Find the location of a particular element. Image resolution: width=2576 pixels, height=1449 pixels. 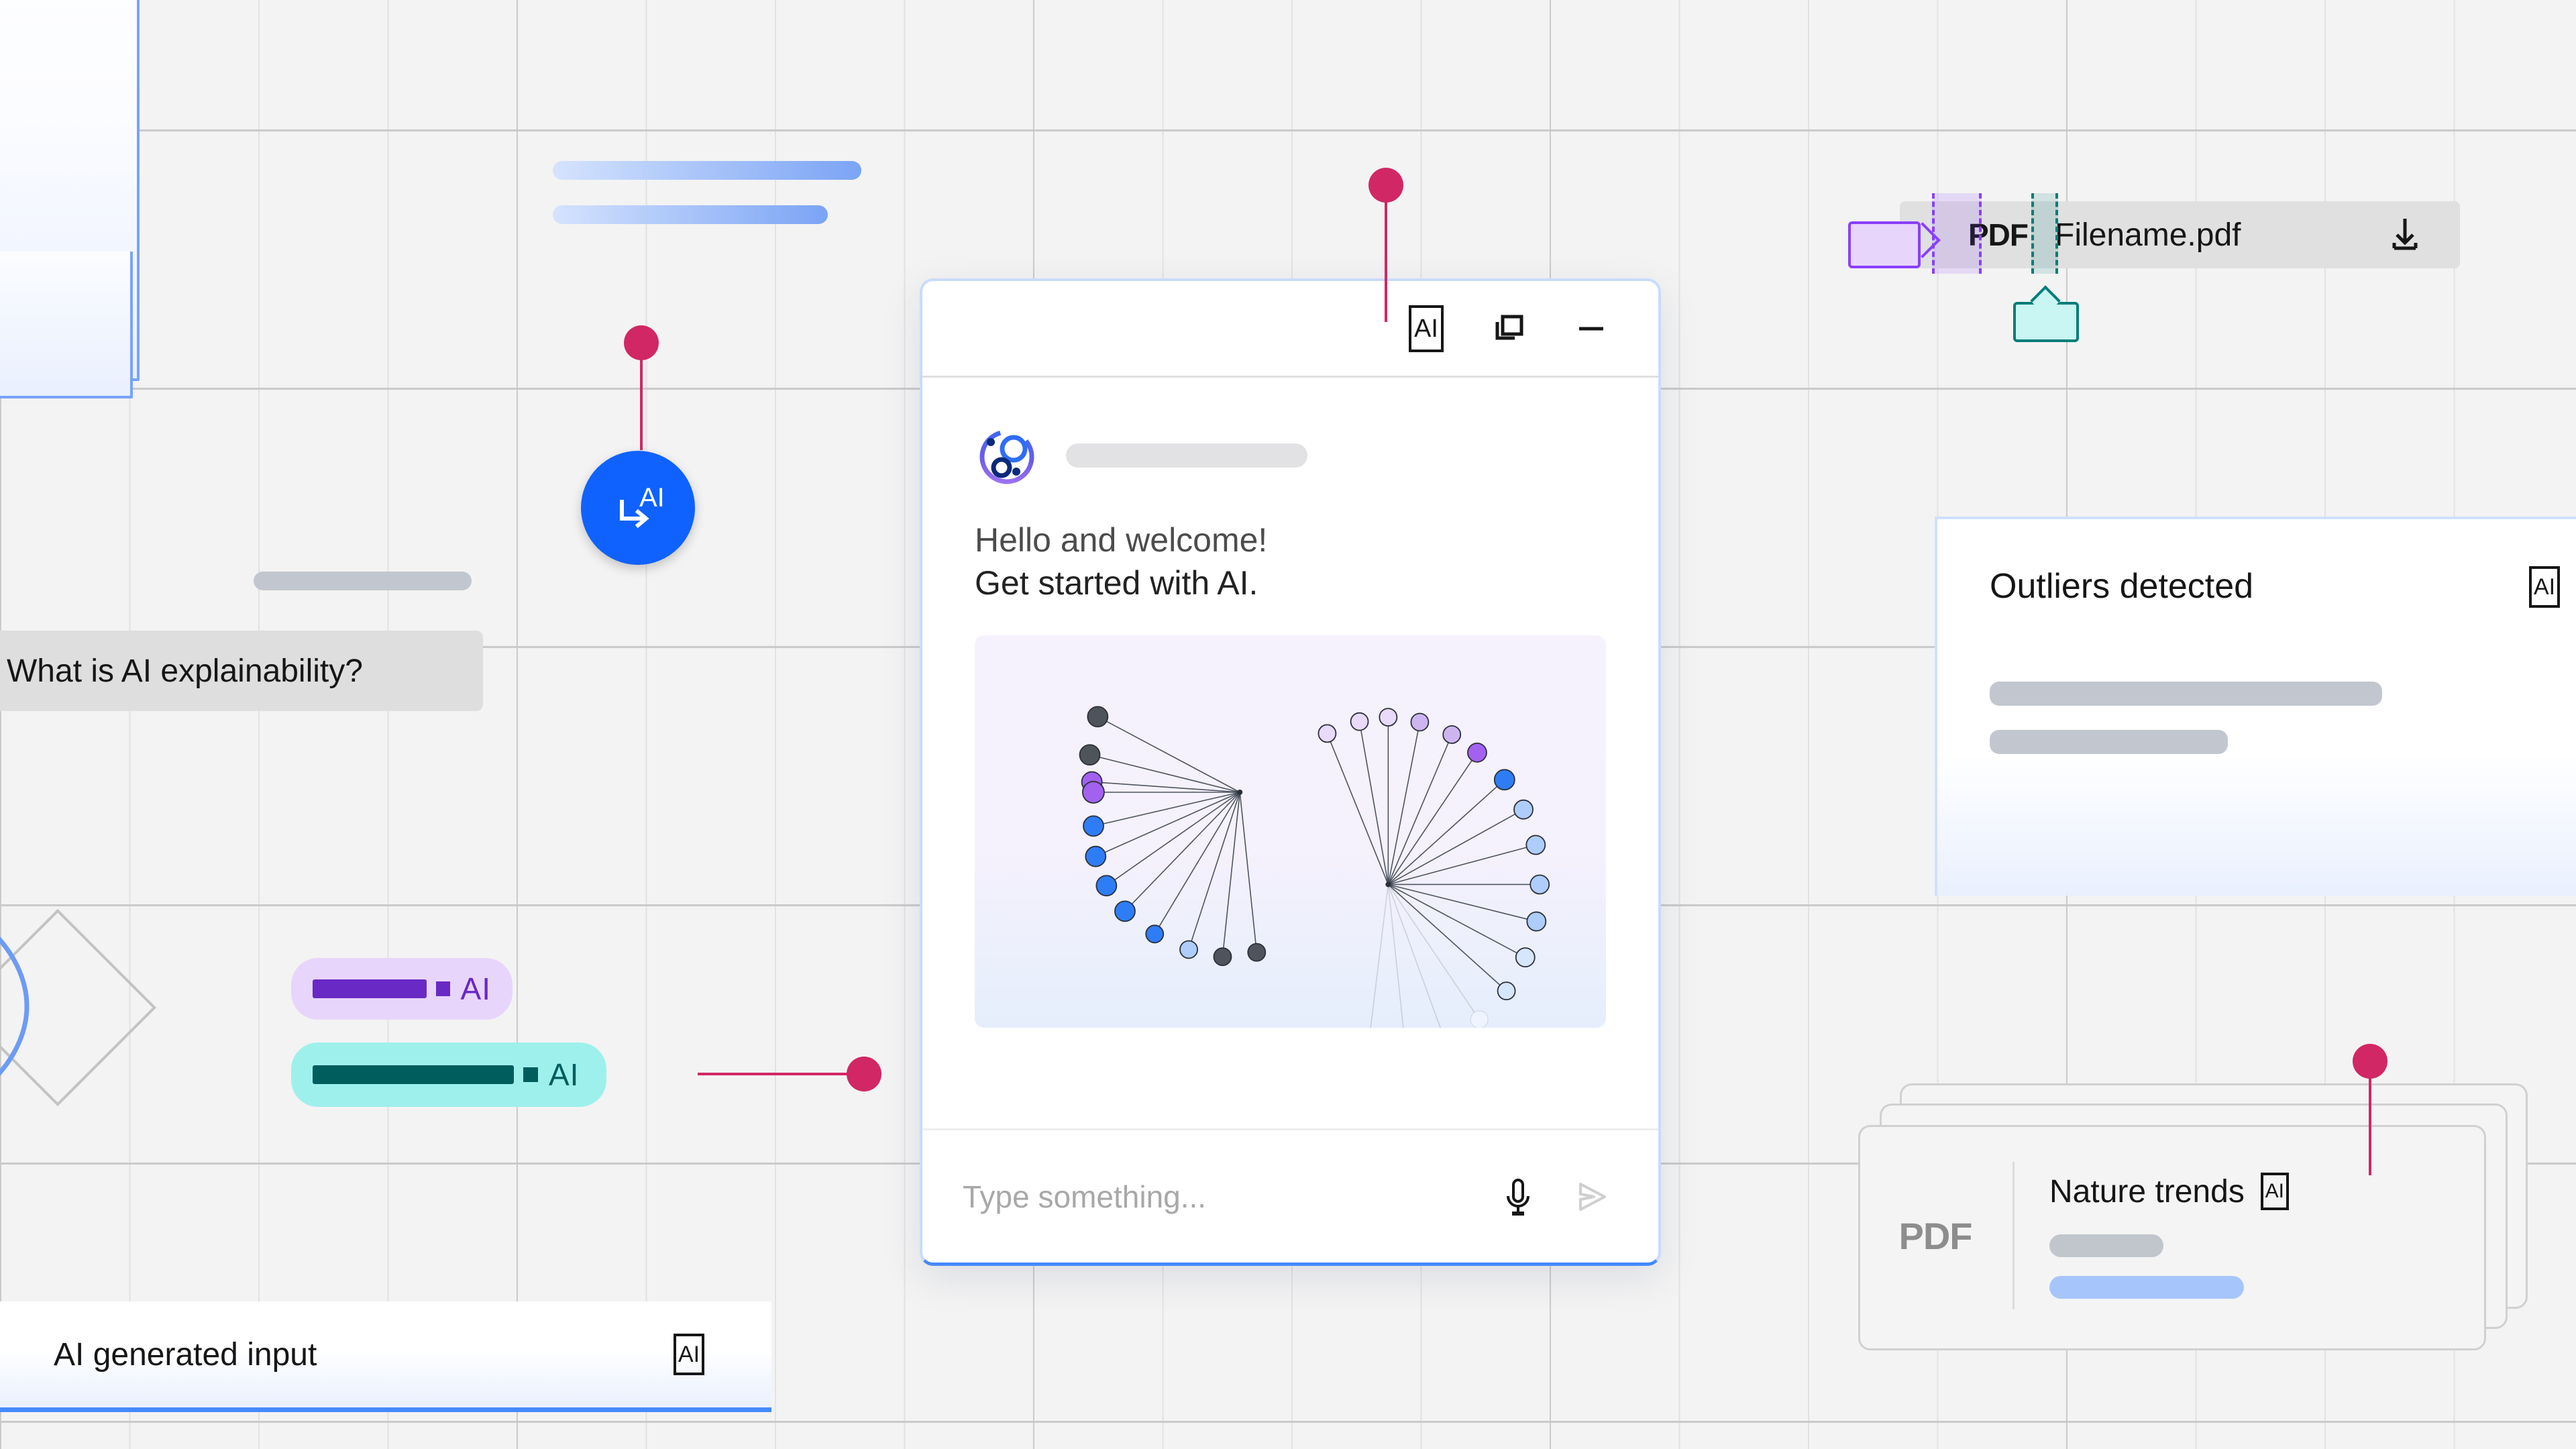

spacing-token-purple is located at coordinates (1884, 244).